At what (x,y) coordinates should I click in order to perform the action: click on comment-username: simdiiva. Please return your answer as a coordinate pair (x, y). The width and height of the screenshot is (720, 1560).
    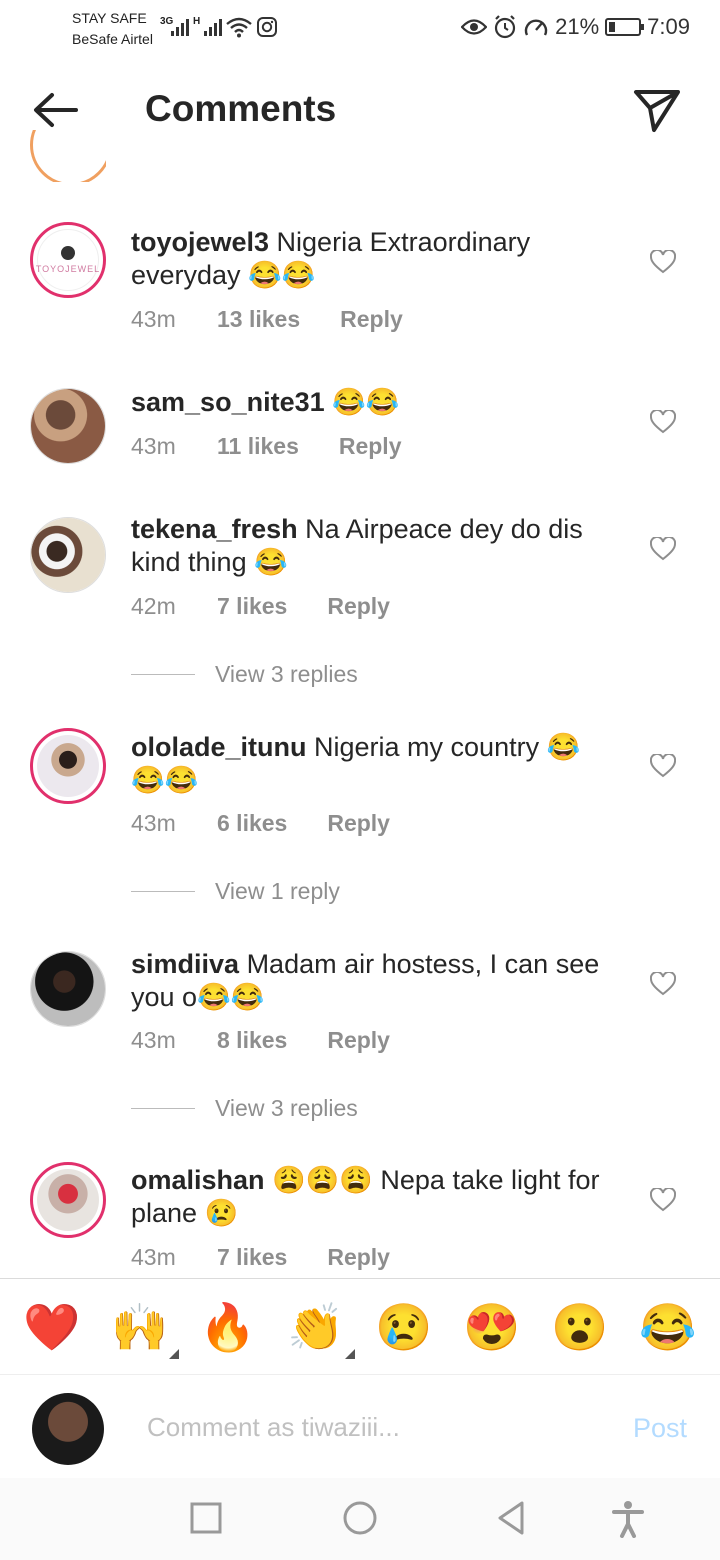
    Looking at the image, I should click on (185, 964).